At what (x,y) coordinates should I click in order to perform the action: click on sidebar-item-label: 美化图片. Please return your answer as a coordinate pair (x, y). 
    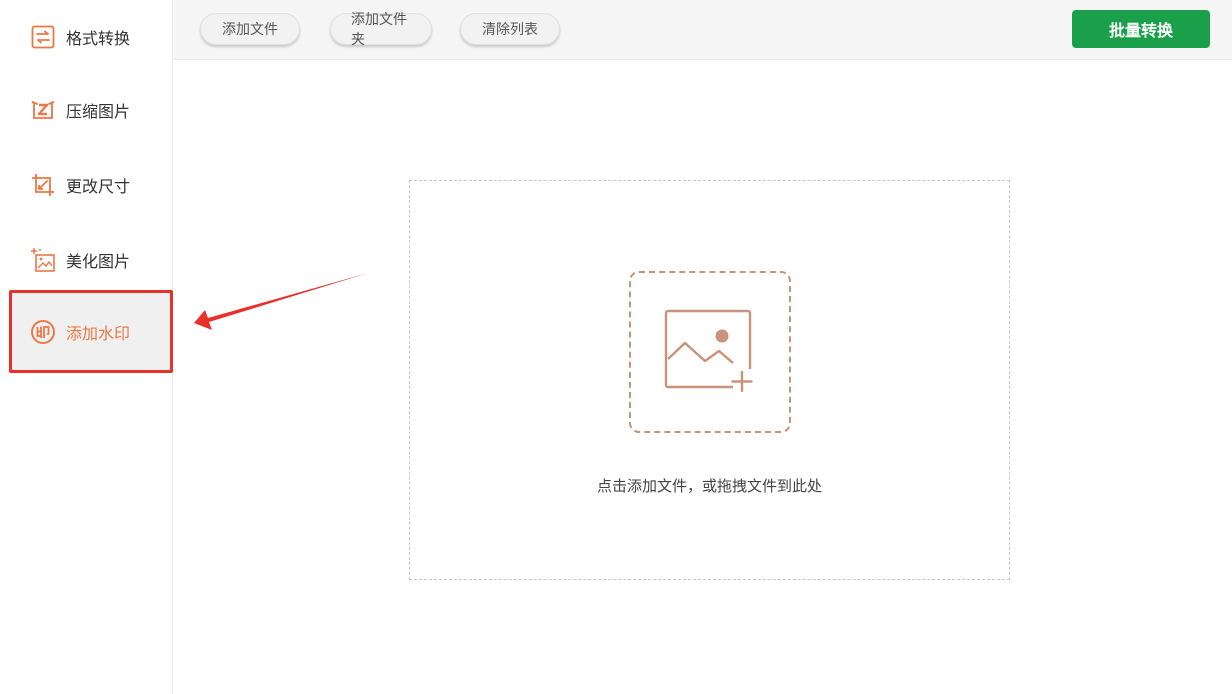
    Looking at the image, I should click on (98, 261).